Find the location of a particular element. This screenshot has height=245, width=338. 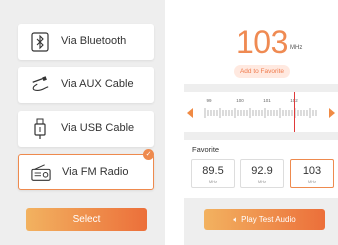

option-label: Via Bluetooth is located at coordinates (94, 41).